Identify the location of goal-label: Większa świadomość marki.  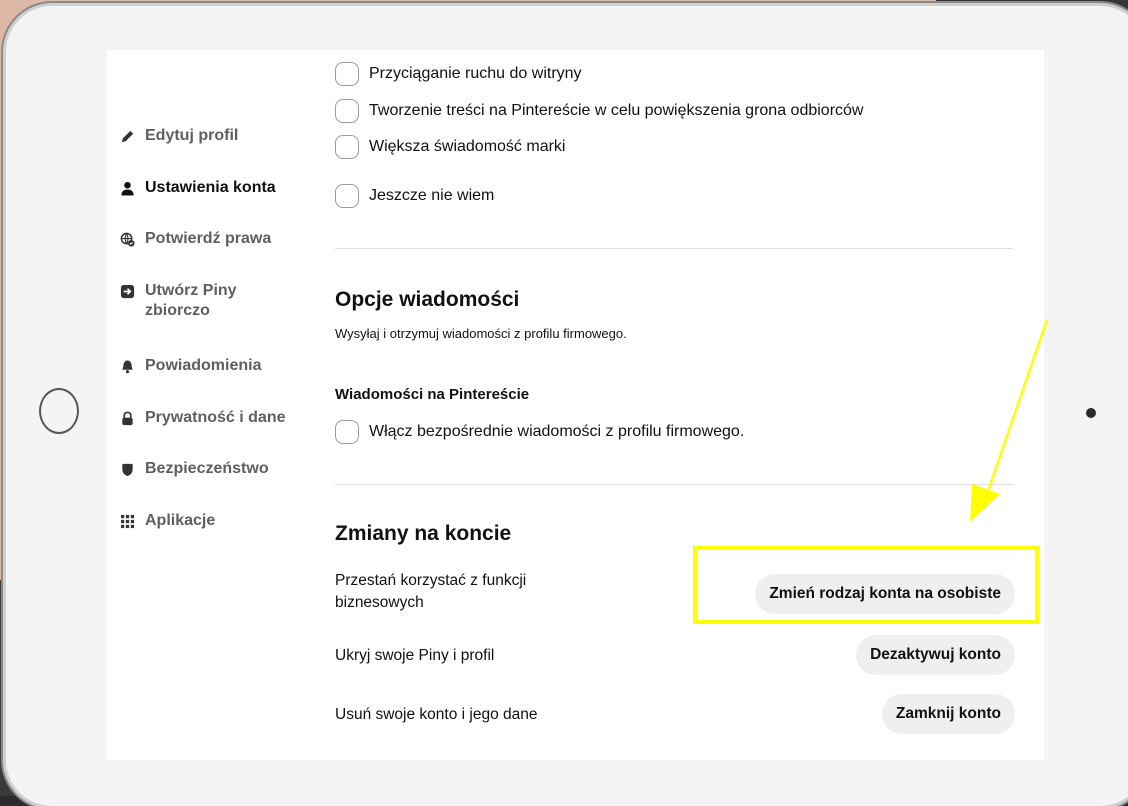
(467, 146).